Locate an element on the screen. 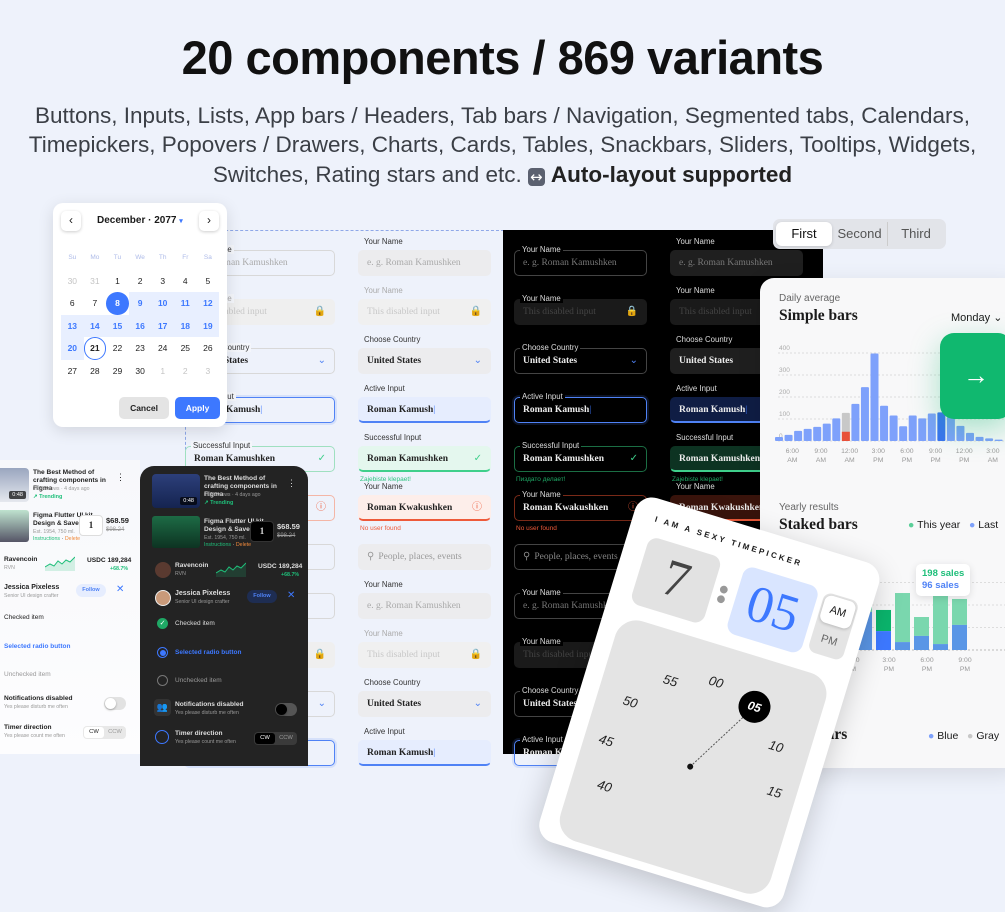 The width and height of the screenshot is (1005, 912). calendar-day: 2 is located at coordinates (140, 281).